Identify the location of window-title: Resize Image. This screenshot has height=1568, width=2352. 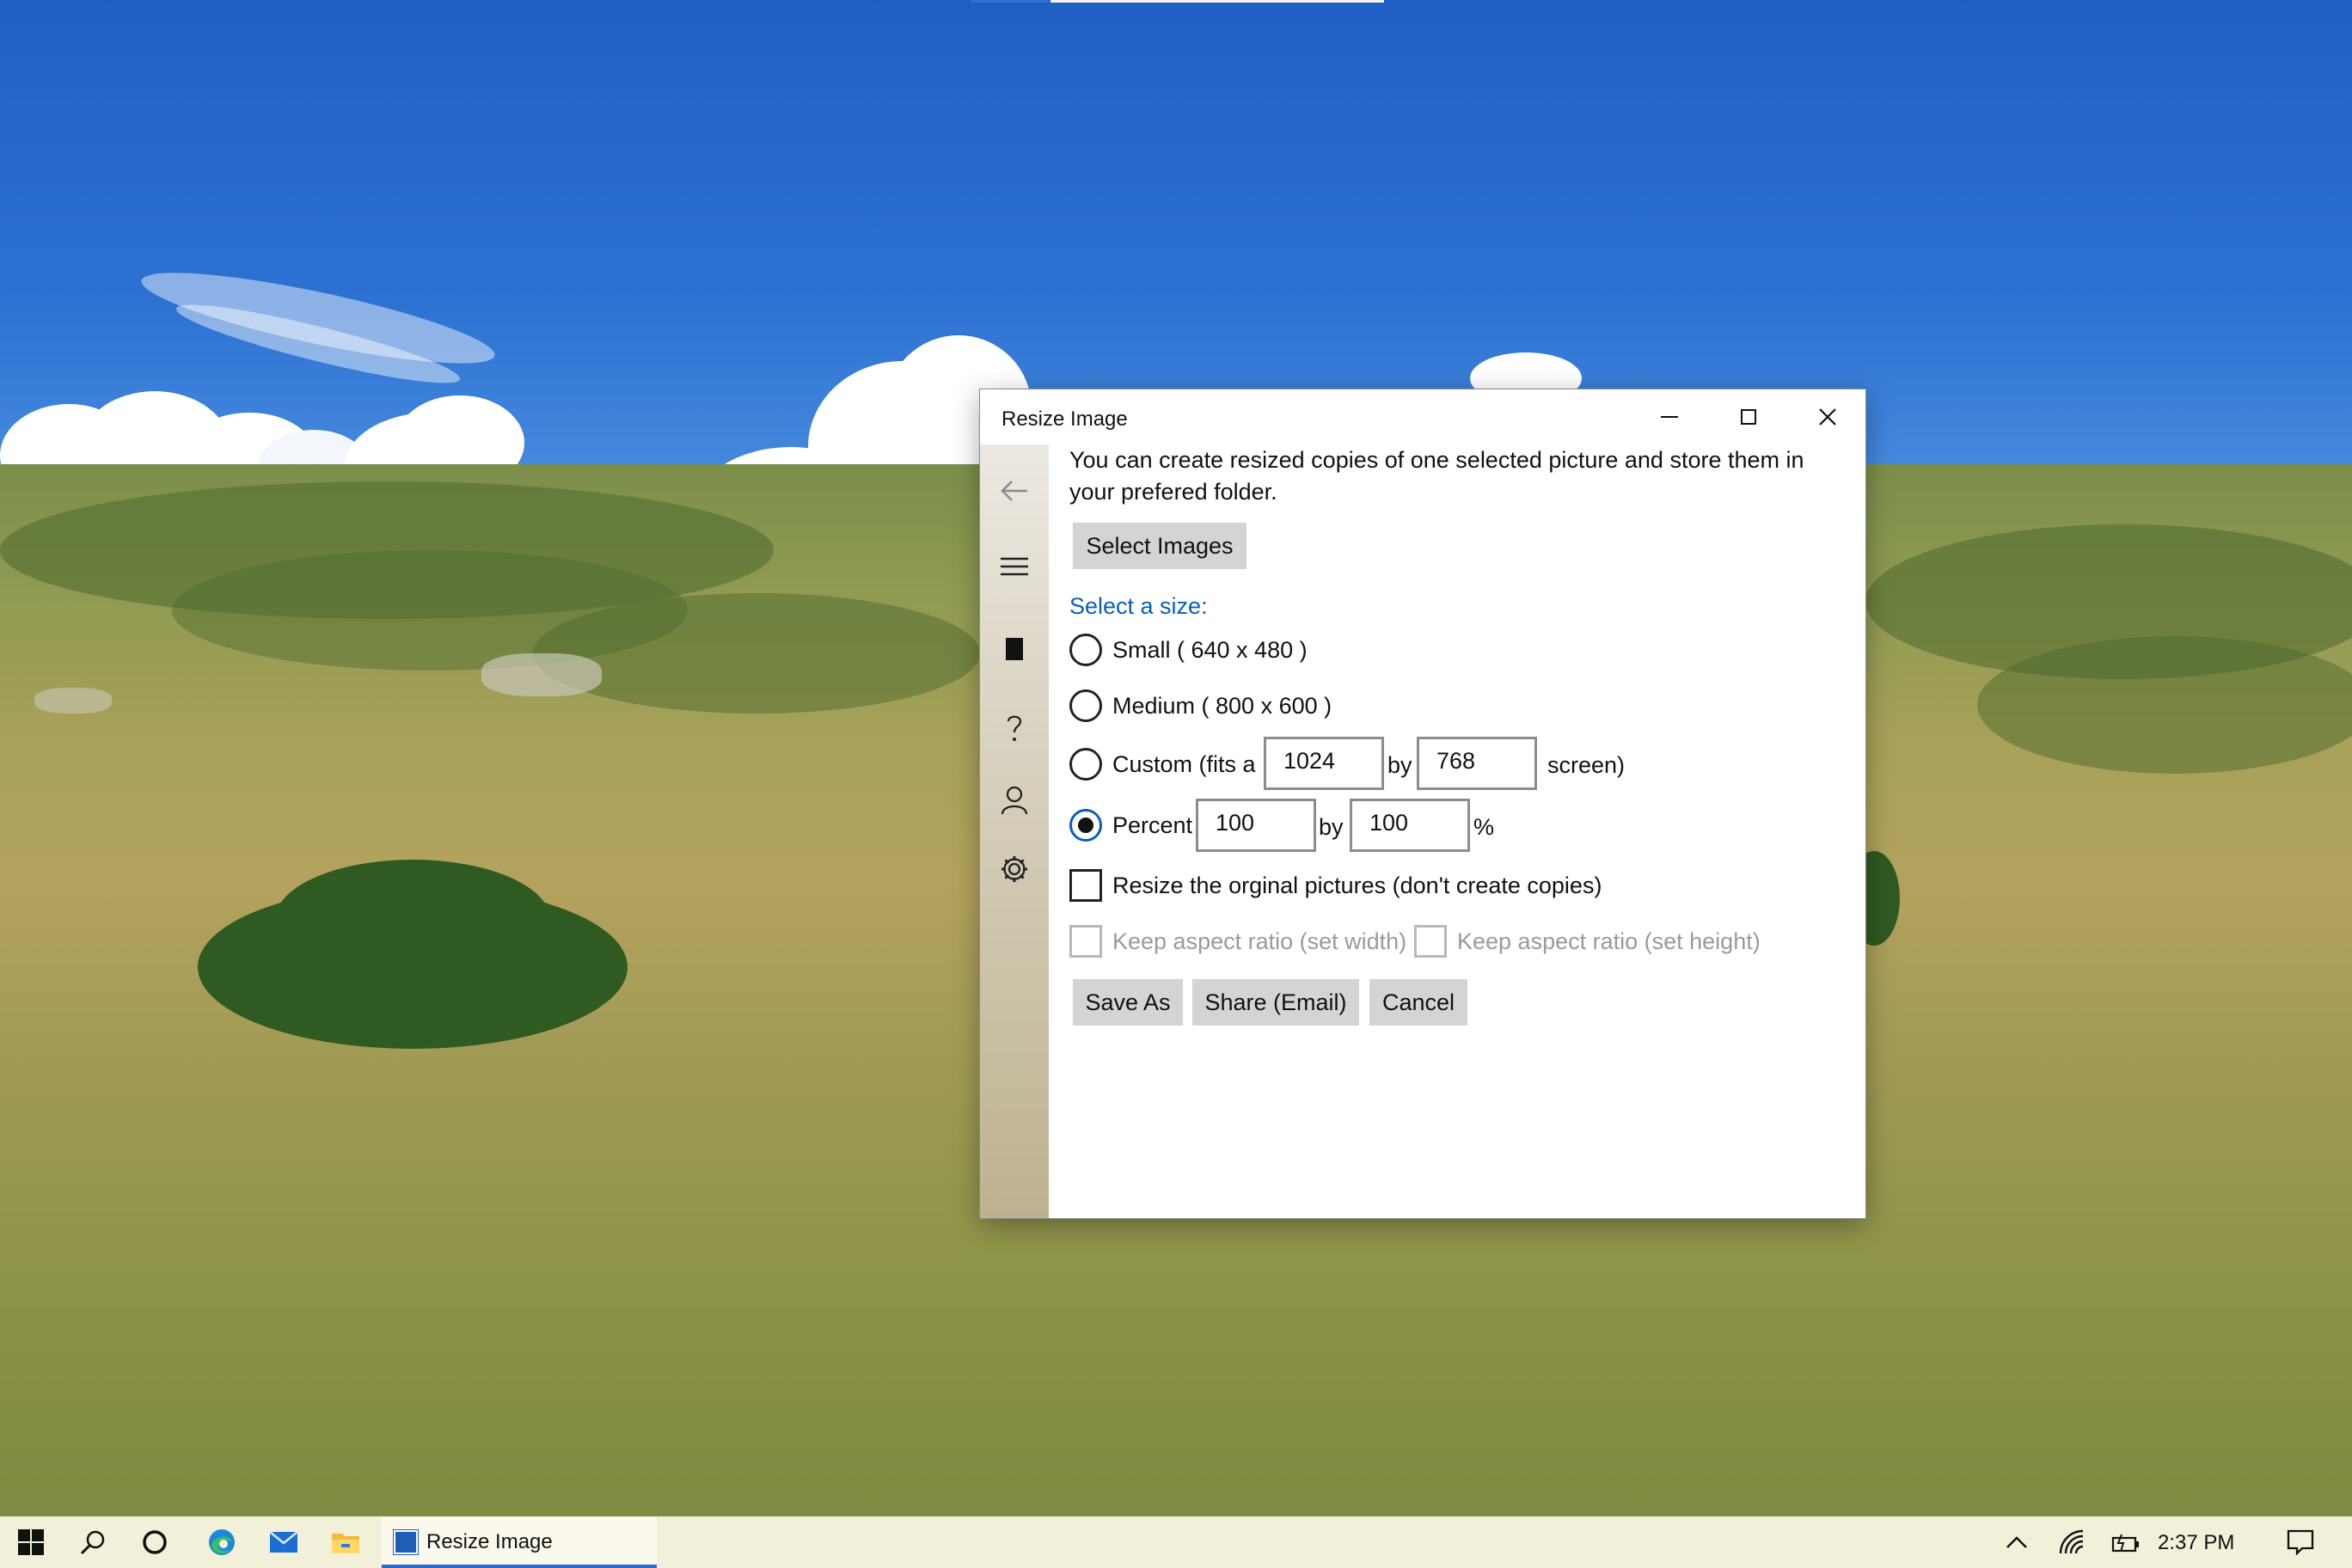
(1064, 419).